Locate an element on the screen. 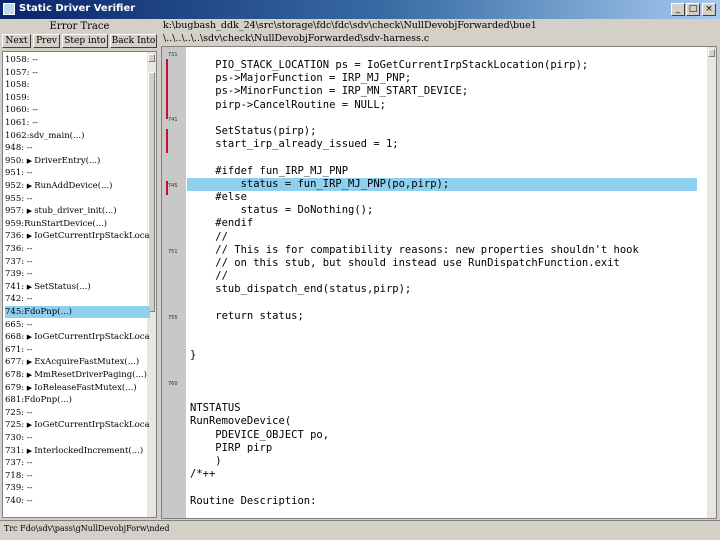 This screenshot has width=720, height=540. trace-item-selected: 745:FdoPnp(...) is located at coordinates (77, 312).